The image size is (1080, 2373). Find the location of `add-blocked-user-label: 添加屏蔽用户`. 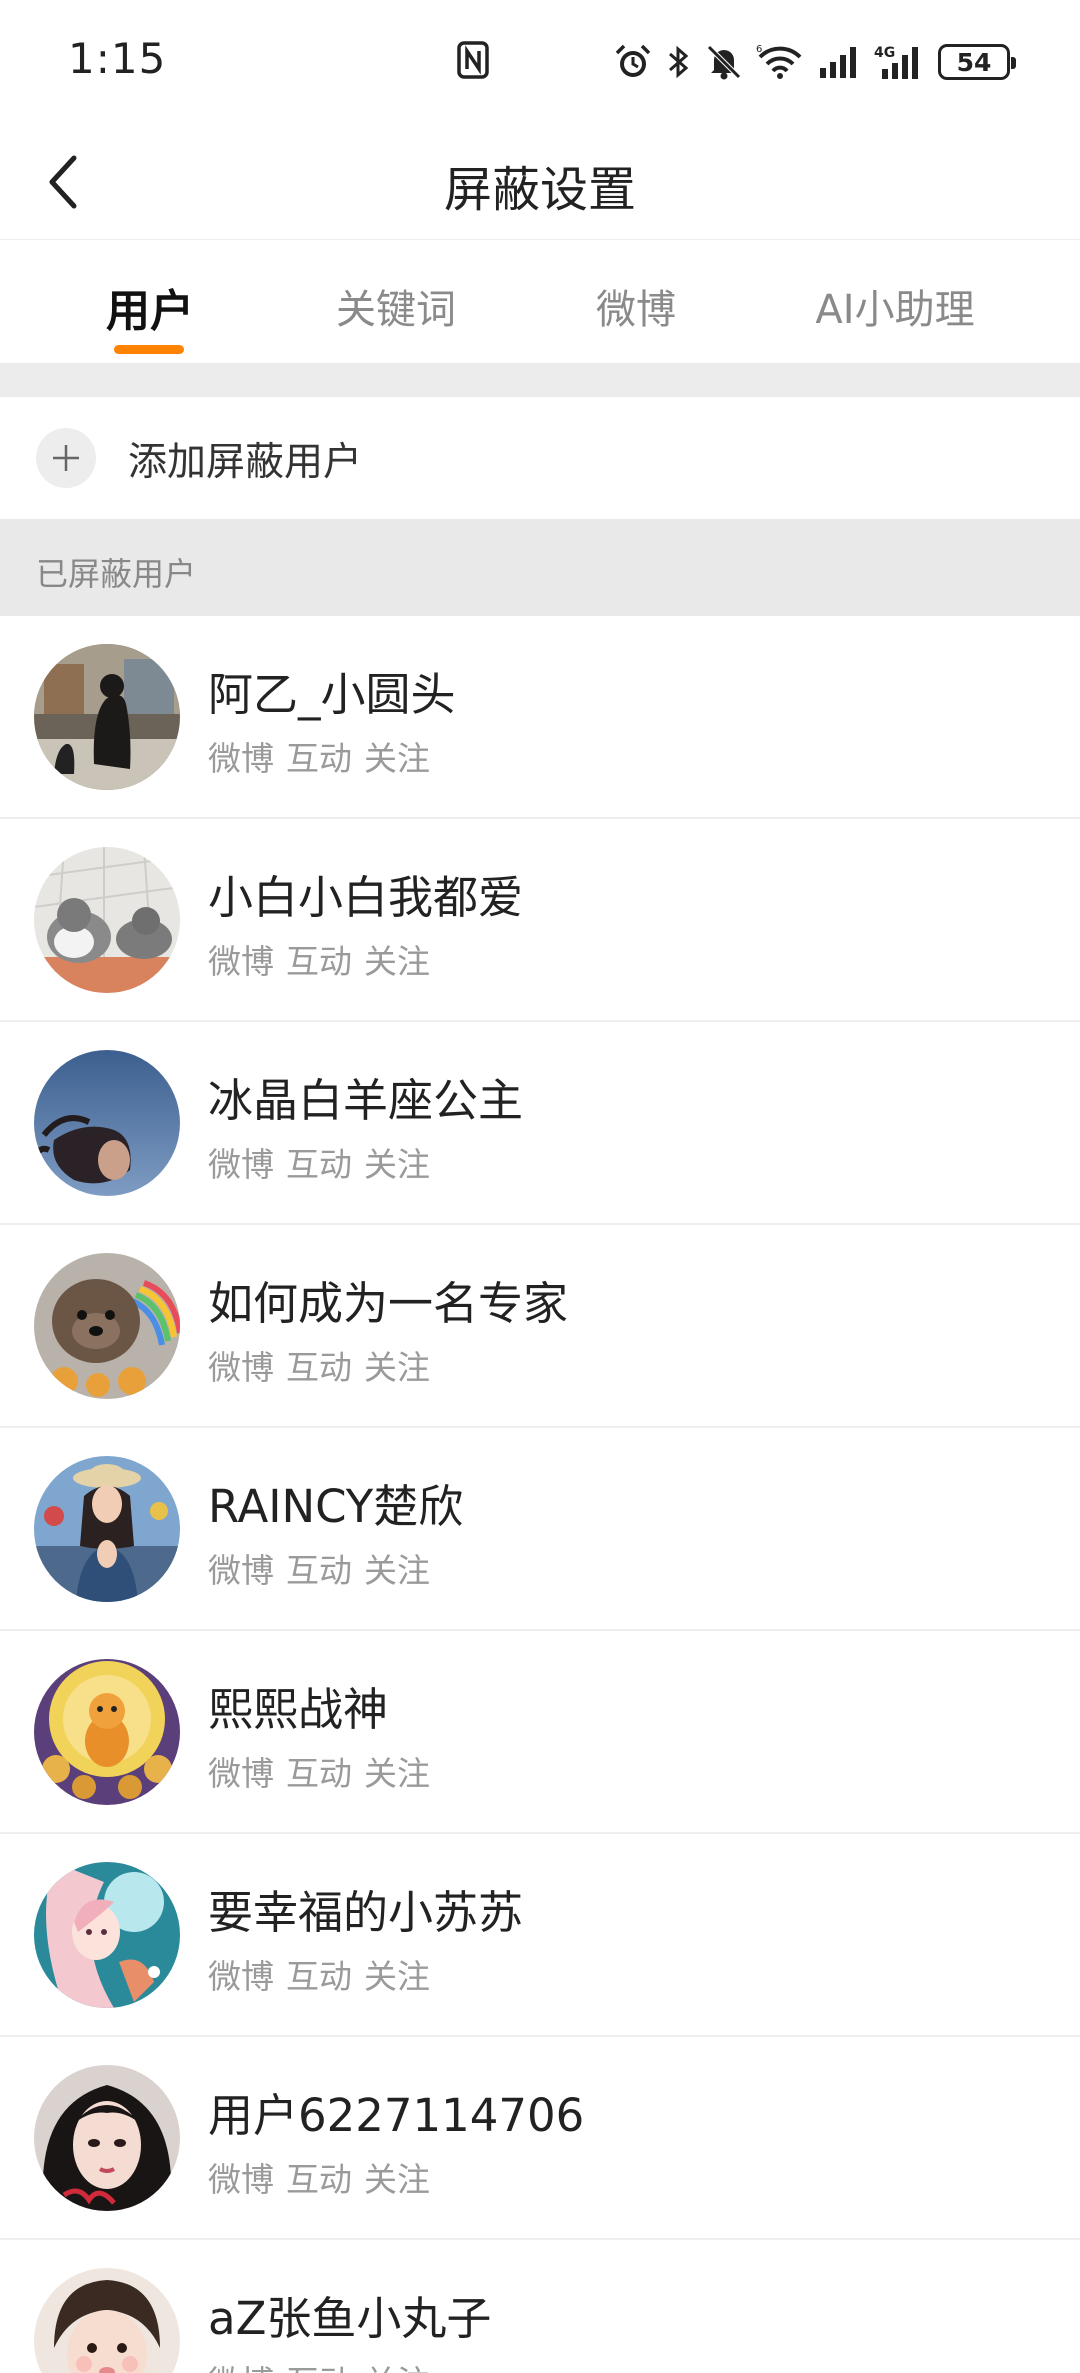

add-blocked-user-label: 添加屏蔽用户 is located at coordinates (245, 462).